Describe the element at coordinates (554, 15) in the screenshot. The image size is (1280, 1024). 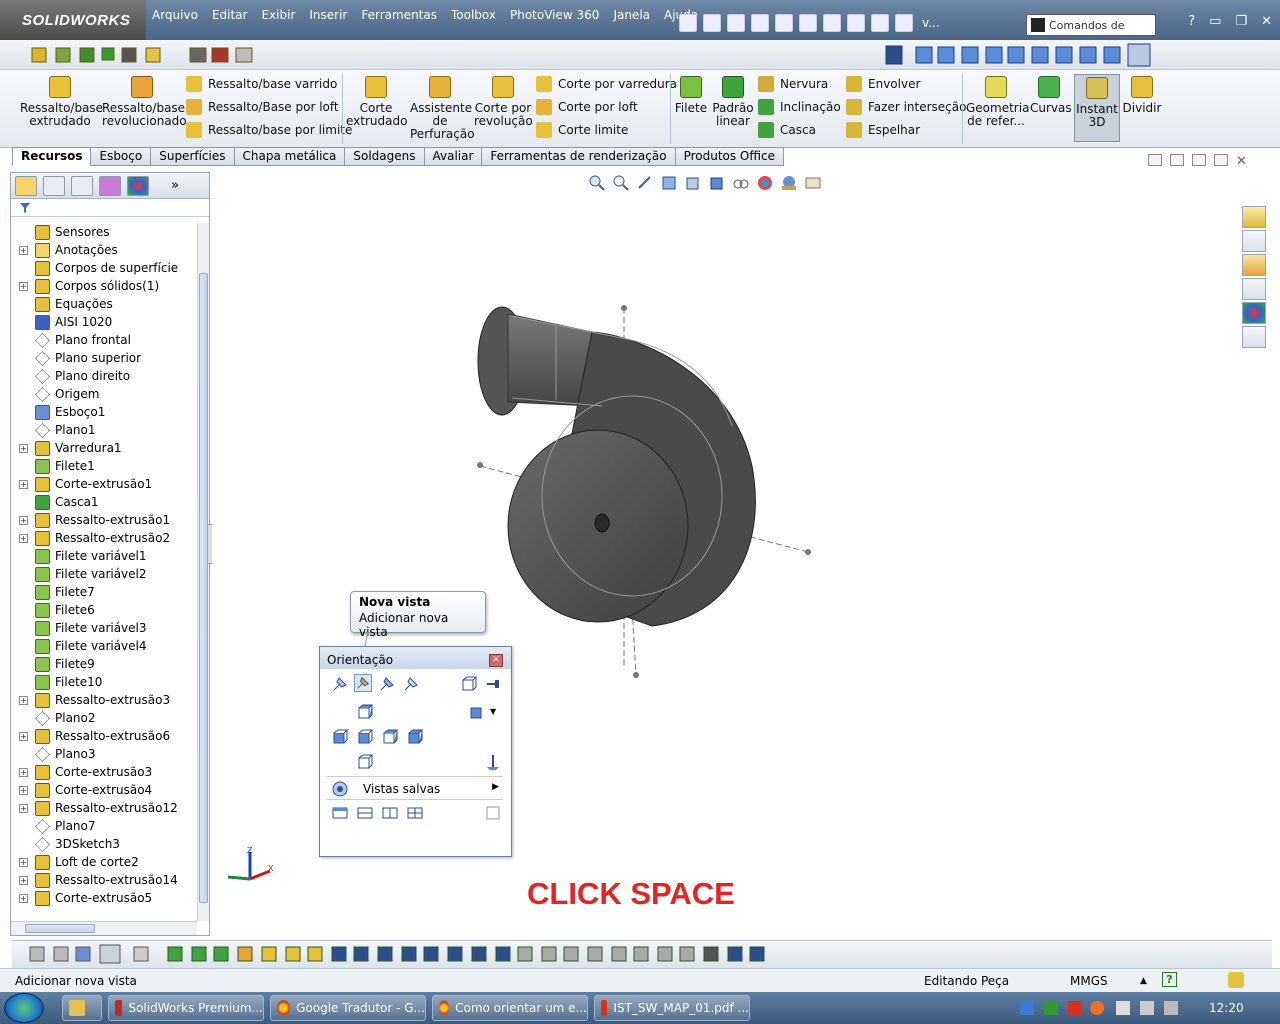
I see `menu-photoview: PhotoView 360` at that location.